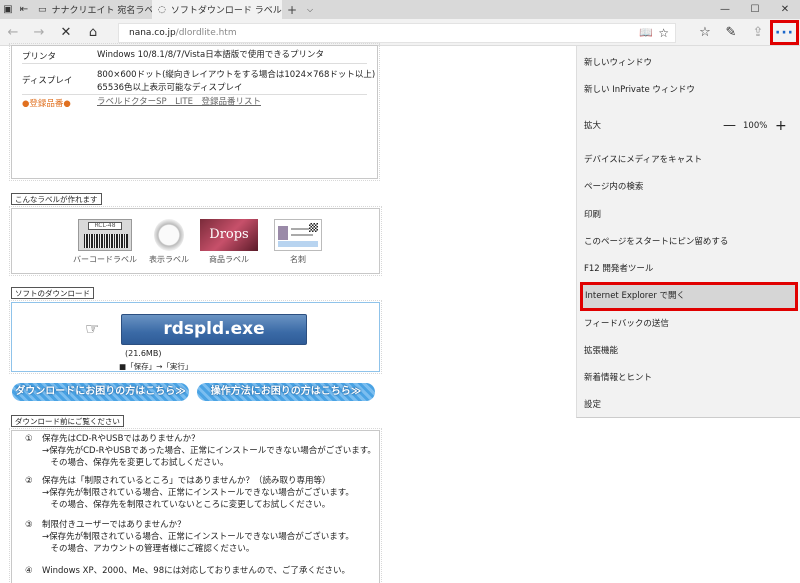  What do you see at coordinates (313, 227) in the screenshot?
I see `qr-code` at bounding box center [313, 227].